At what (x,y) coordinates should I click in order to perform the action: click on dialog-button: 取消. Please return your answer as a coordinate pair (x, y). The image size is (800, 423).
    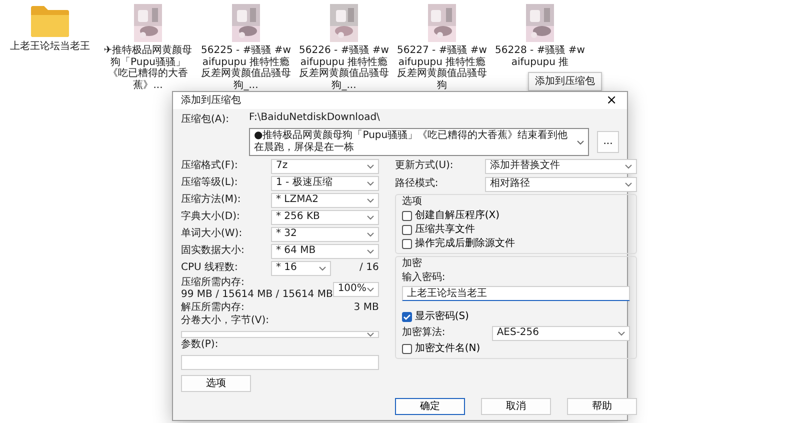
    Looking at the image, I should click on (515, 406).